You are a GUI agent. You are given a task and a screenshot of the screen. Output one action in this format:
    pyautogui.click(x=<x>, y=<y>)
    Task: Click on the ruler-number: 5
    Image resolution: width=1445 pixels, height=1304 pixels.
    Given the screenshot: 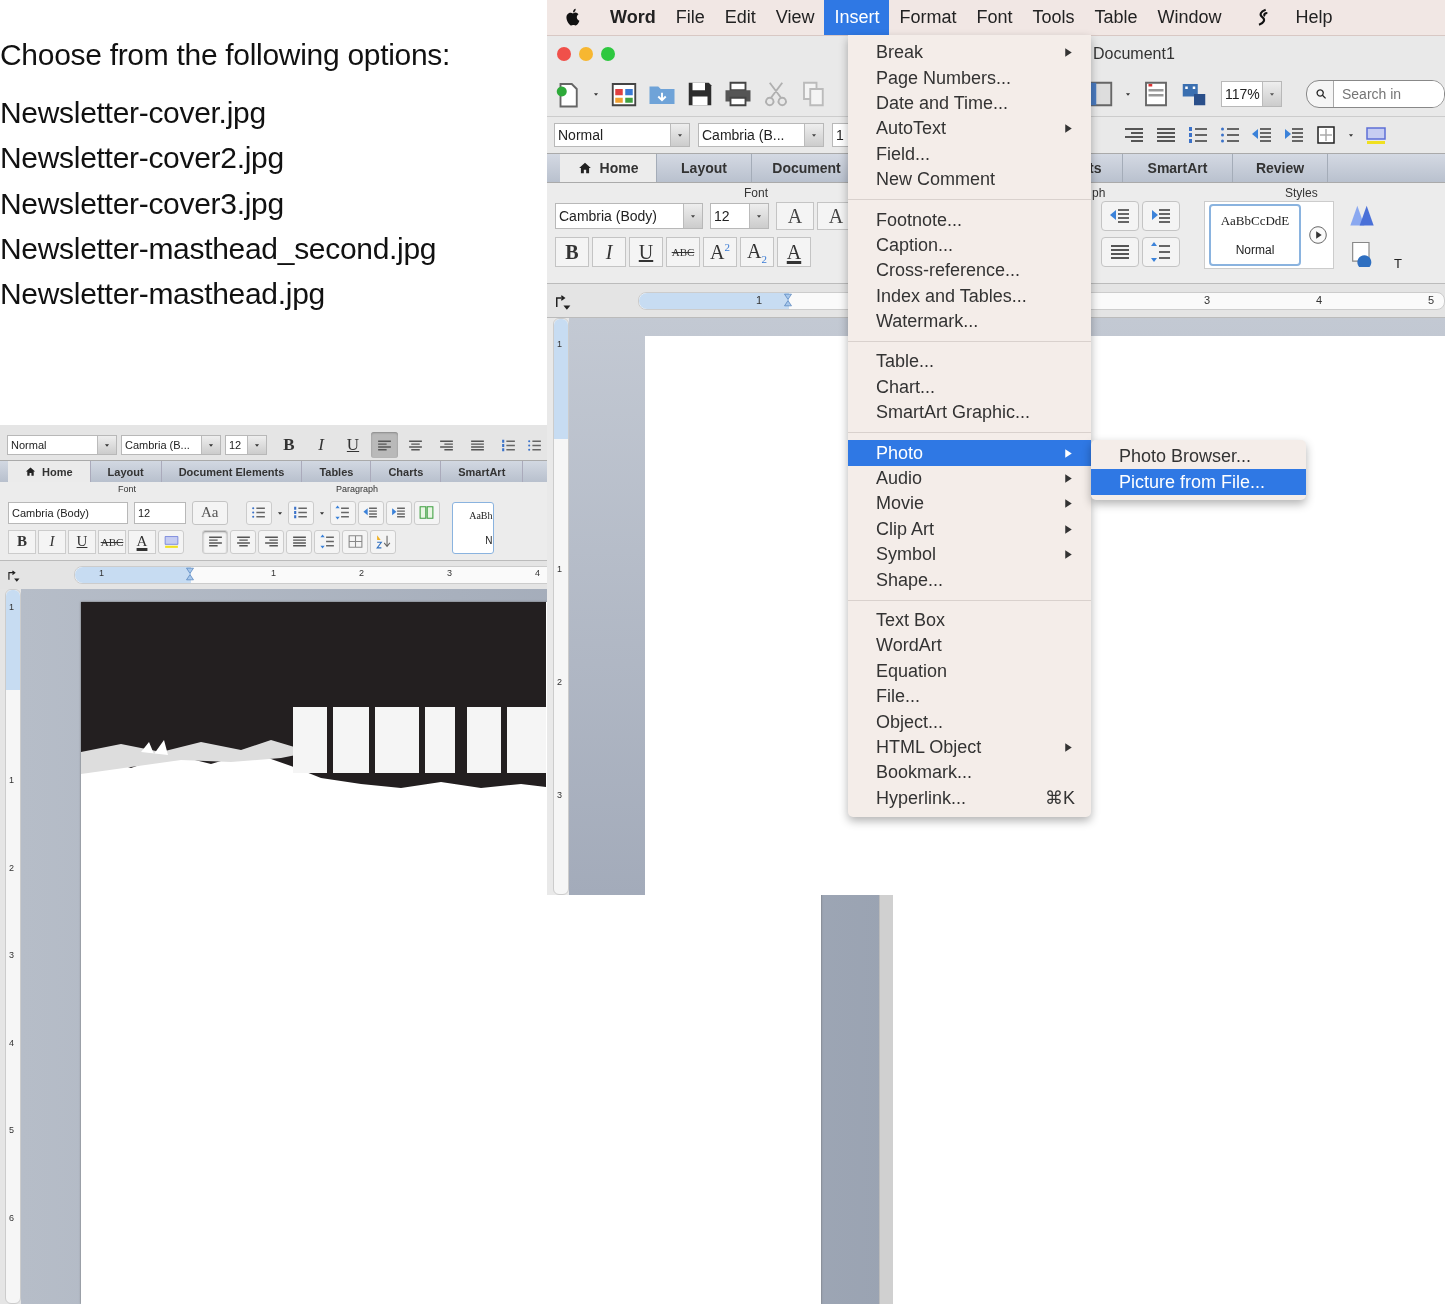 What is the action you would take?
    pyautogui.click(x=11, y=1130)
    